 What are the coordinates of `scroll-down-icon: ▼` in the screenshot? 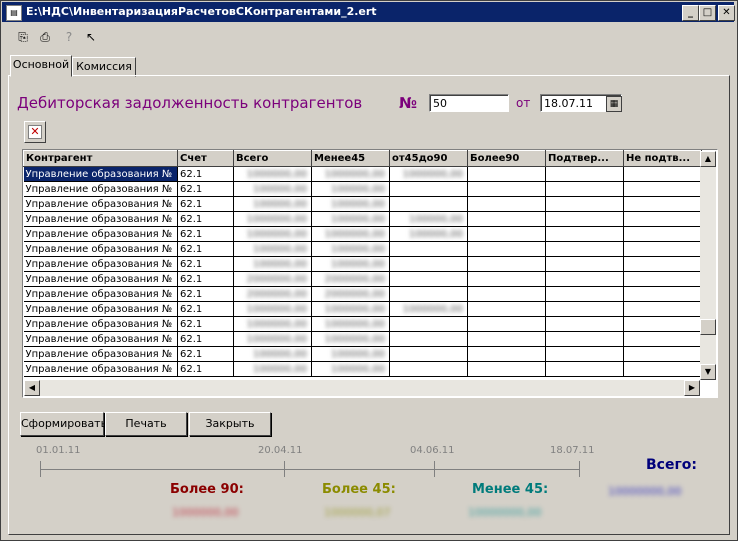 It's located at (708, 372).